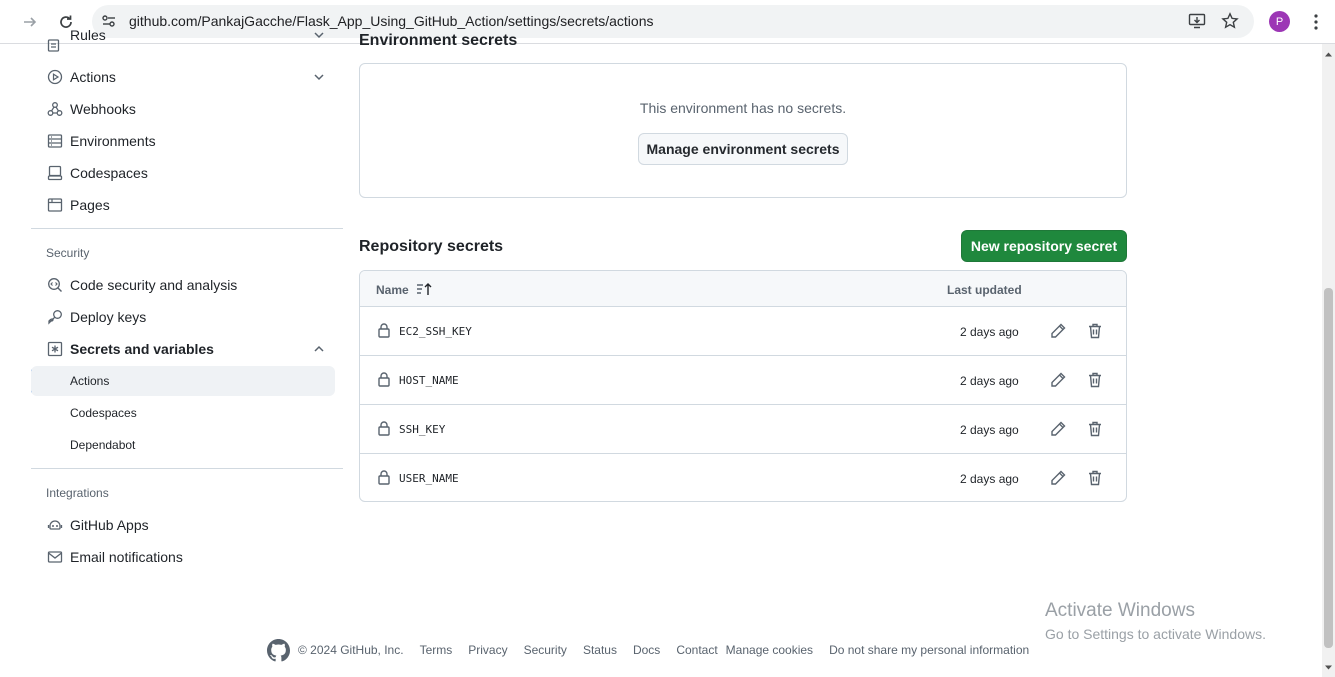 The image size is (1335, 677). What do you see at coordinates (1120, 610) in the screenshot?
I see `activate-windows-title: Activate Windows` at bounding box center [1120, 610].